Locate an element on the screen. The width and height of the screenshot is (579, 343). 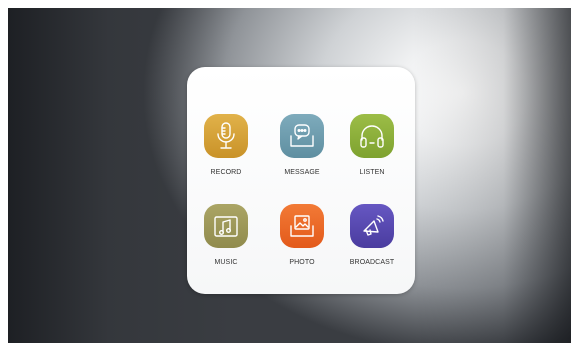
image-icon is located at coordinates (302, 226).